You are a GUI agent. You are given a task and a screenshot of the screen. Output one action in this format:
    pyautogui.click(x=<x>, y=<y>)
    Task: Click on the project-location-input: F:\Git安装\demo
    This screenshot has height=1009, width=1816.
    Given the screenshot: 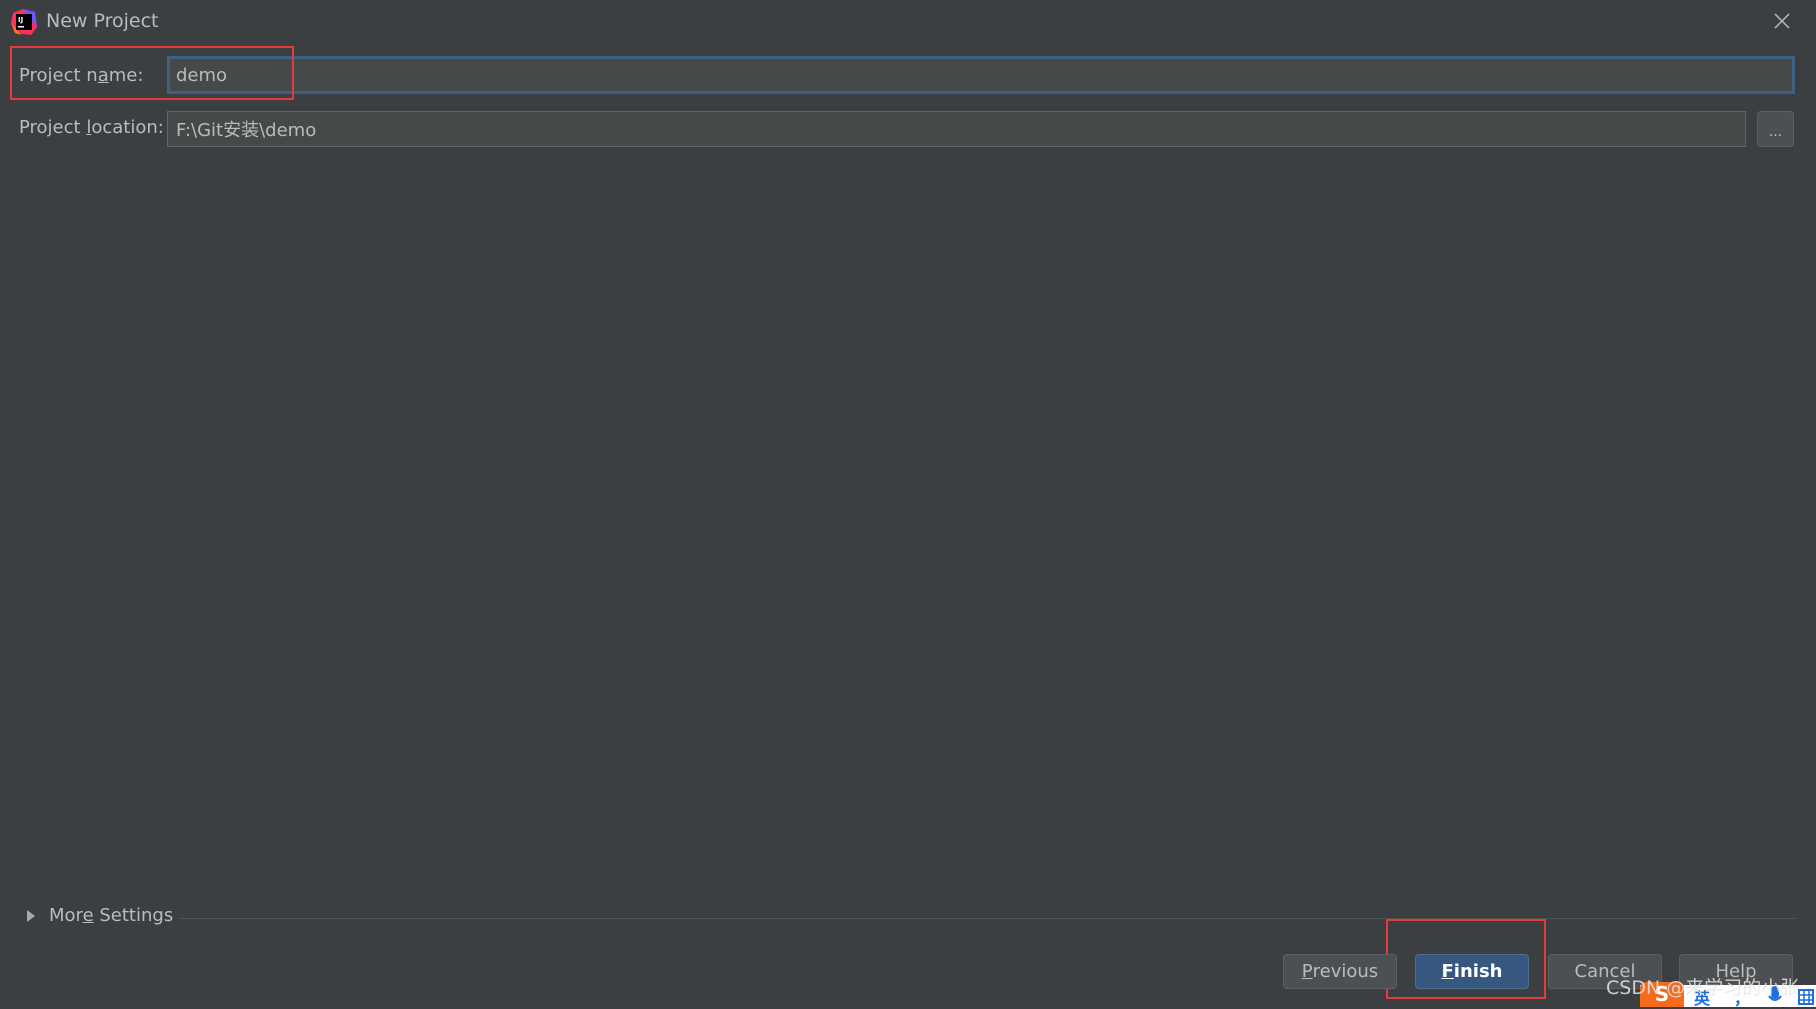 What is the action you would take?
    pyautogui.click(x=956, y=129)
    